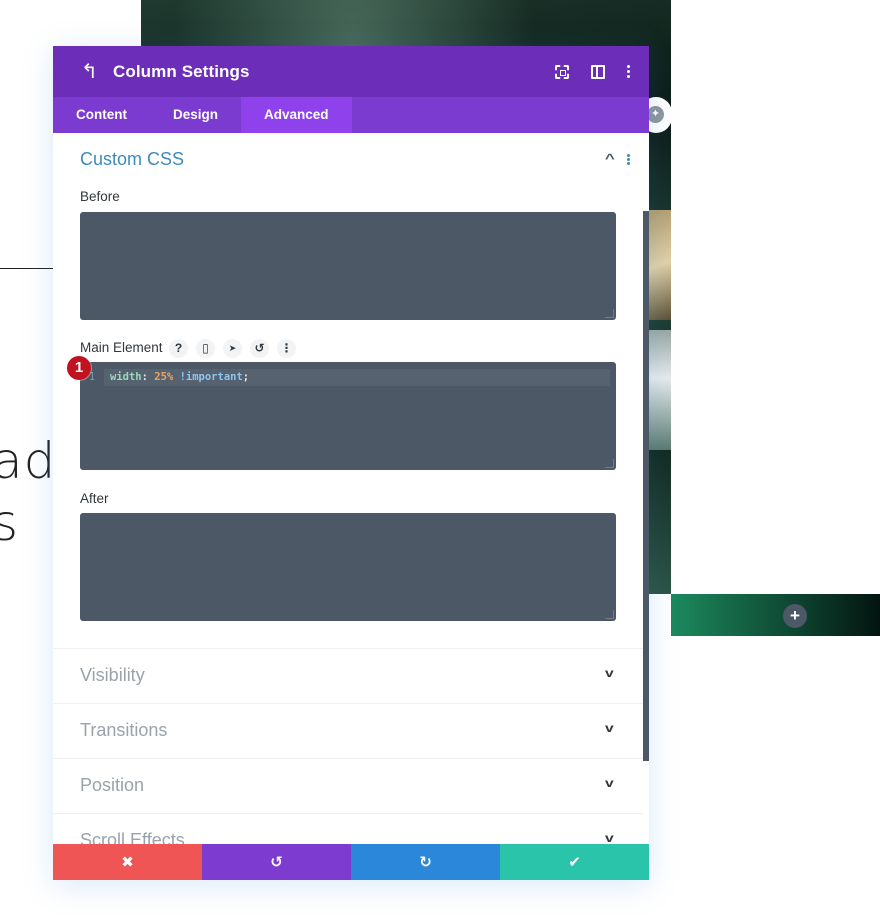  I want to click on undo-icon: ↺, so click(276, 862).